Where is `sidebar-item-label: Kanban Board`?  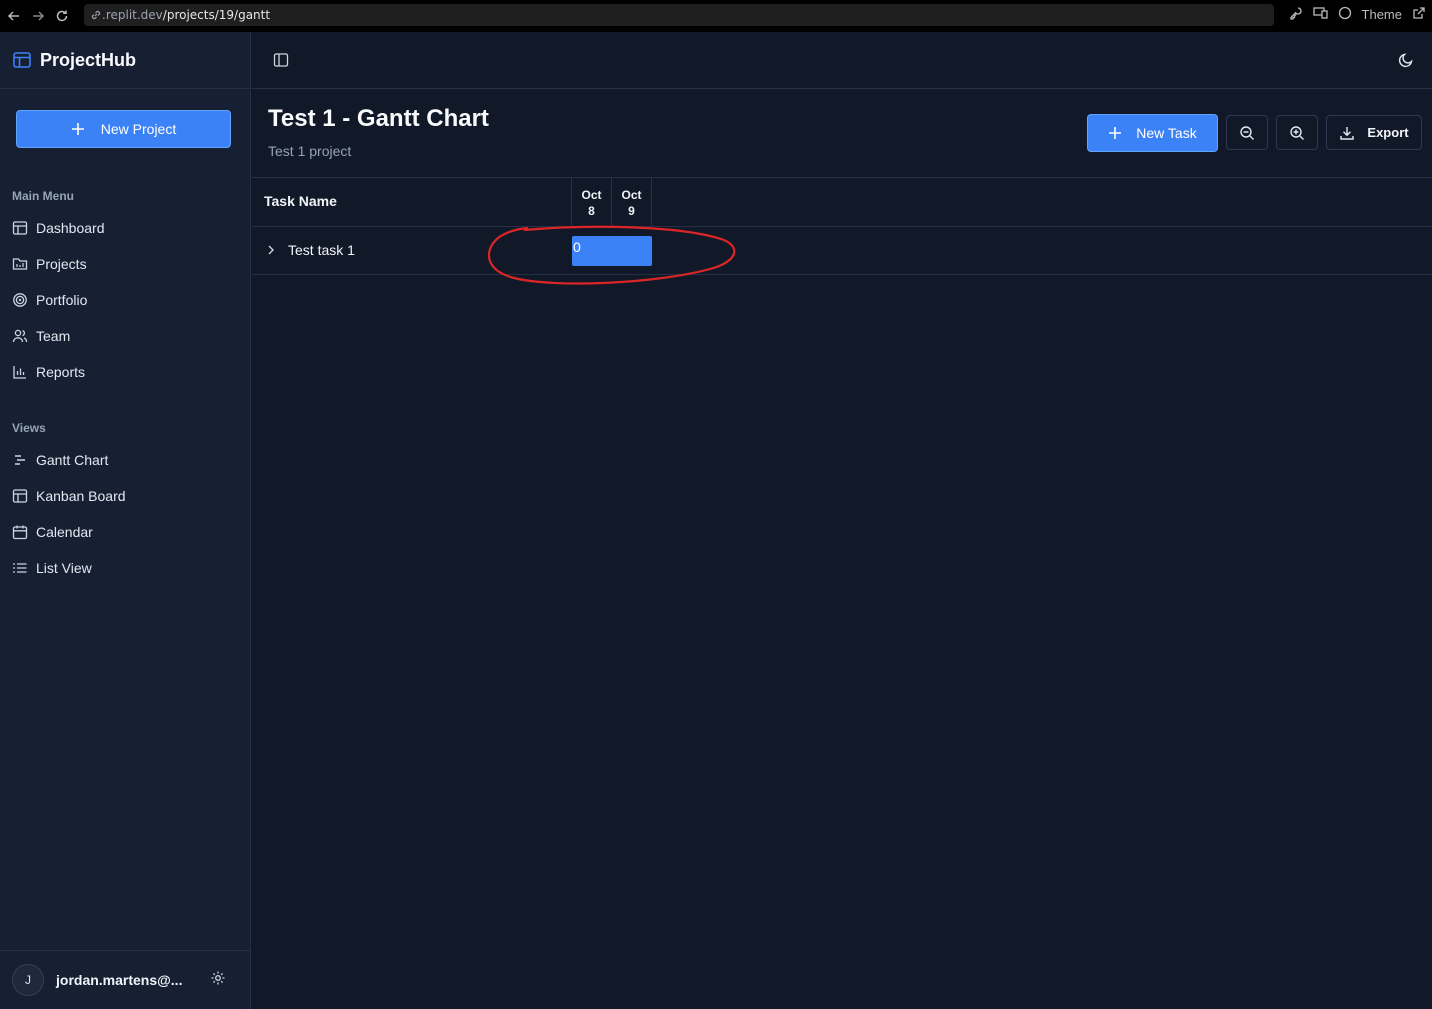
sidebar-item-label: Kanban Board is located at coordinates (81, 496).